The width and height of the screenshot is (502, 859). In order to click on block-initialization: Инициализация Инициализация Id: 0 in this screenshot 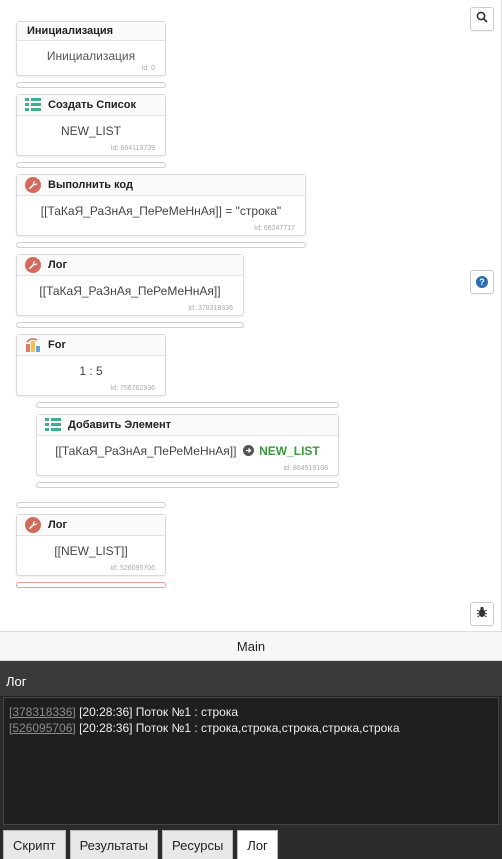, I will do `click(91, 48)`.